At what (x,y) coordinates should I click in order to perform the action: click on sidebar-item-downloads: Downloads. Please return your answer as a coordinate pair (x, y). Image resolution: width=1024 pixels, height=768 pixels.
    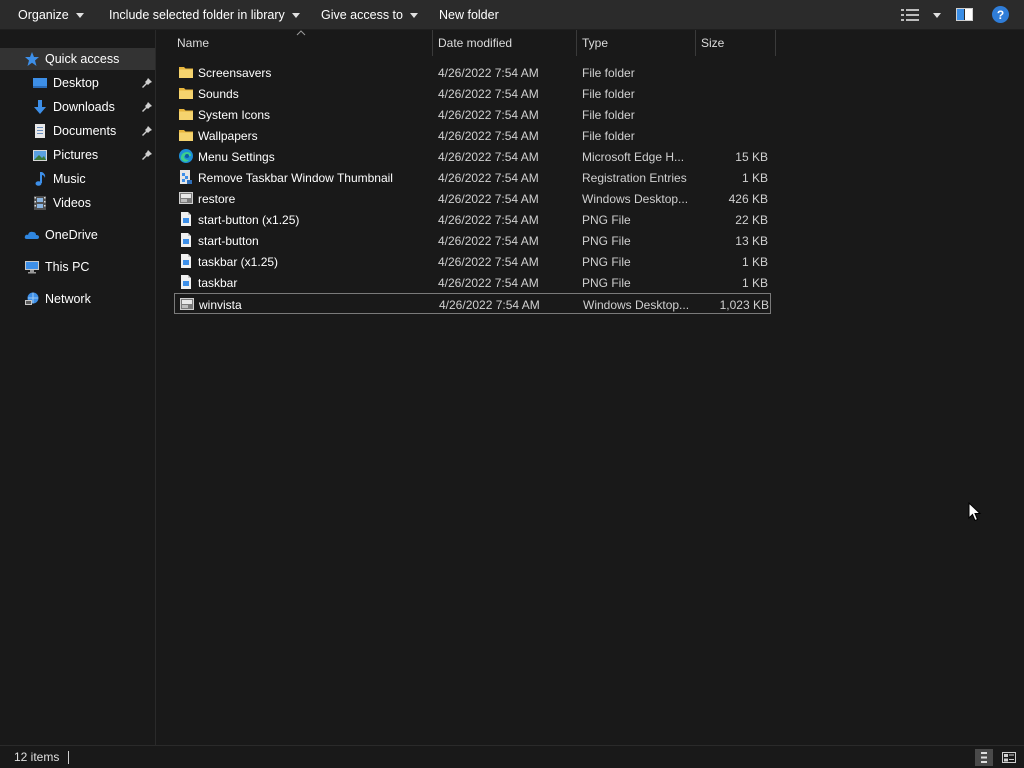
    Looking at the image, I should click on (77, 107).